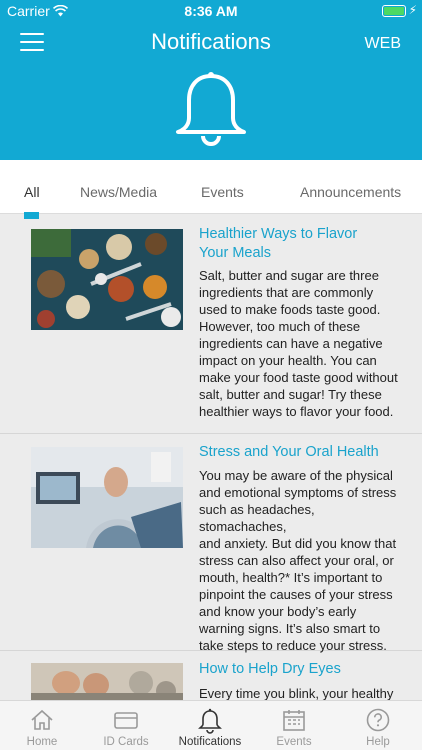 Image resolution: width=422 pixels, height=750 pixels. I want to click on tab-all: All, so click(32, 192).